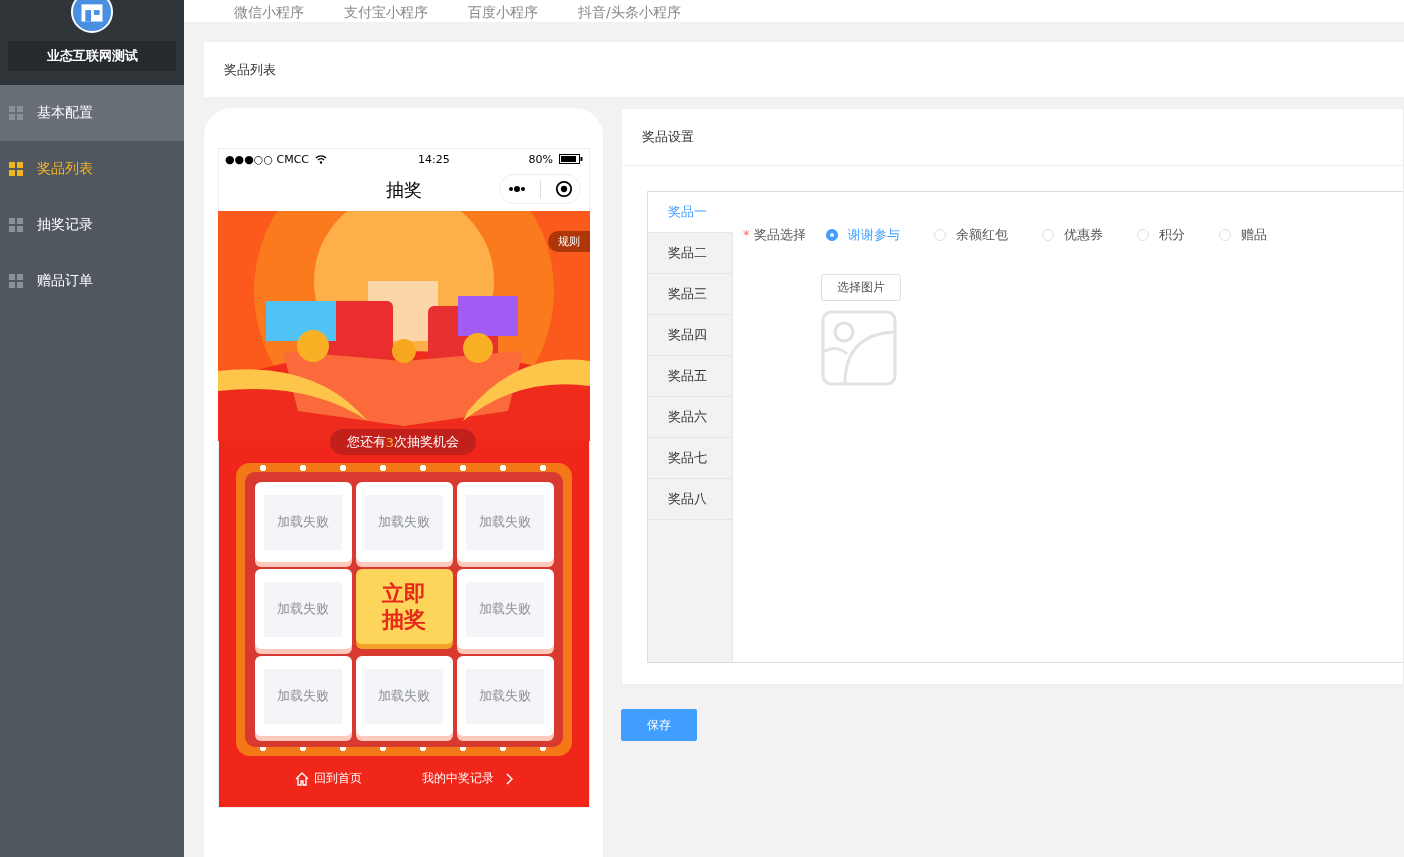  What do you see at coordinates (690, 499) in the screenshot?
I see `prize-tab: 奖品八` at bounding box center [690, 499].